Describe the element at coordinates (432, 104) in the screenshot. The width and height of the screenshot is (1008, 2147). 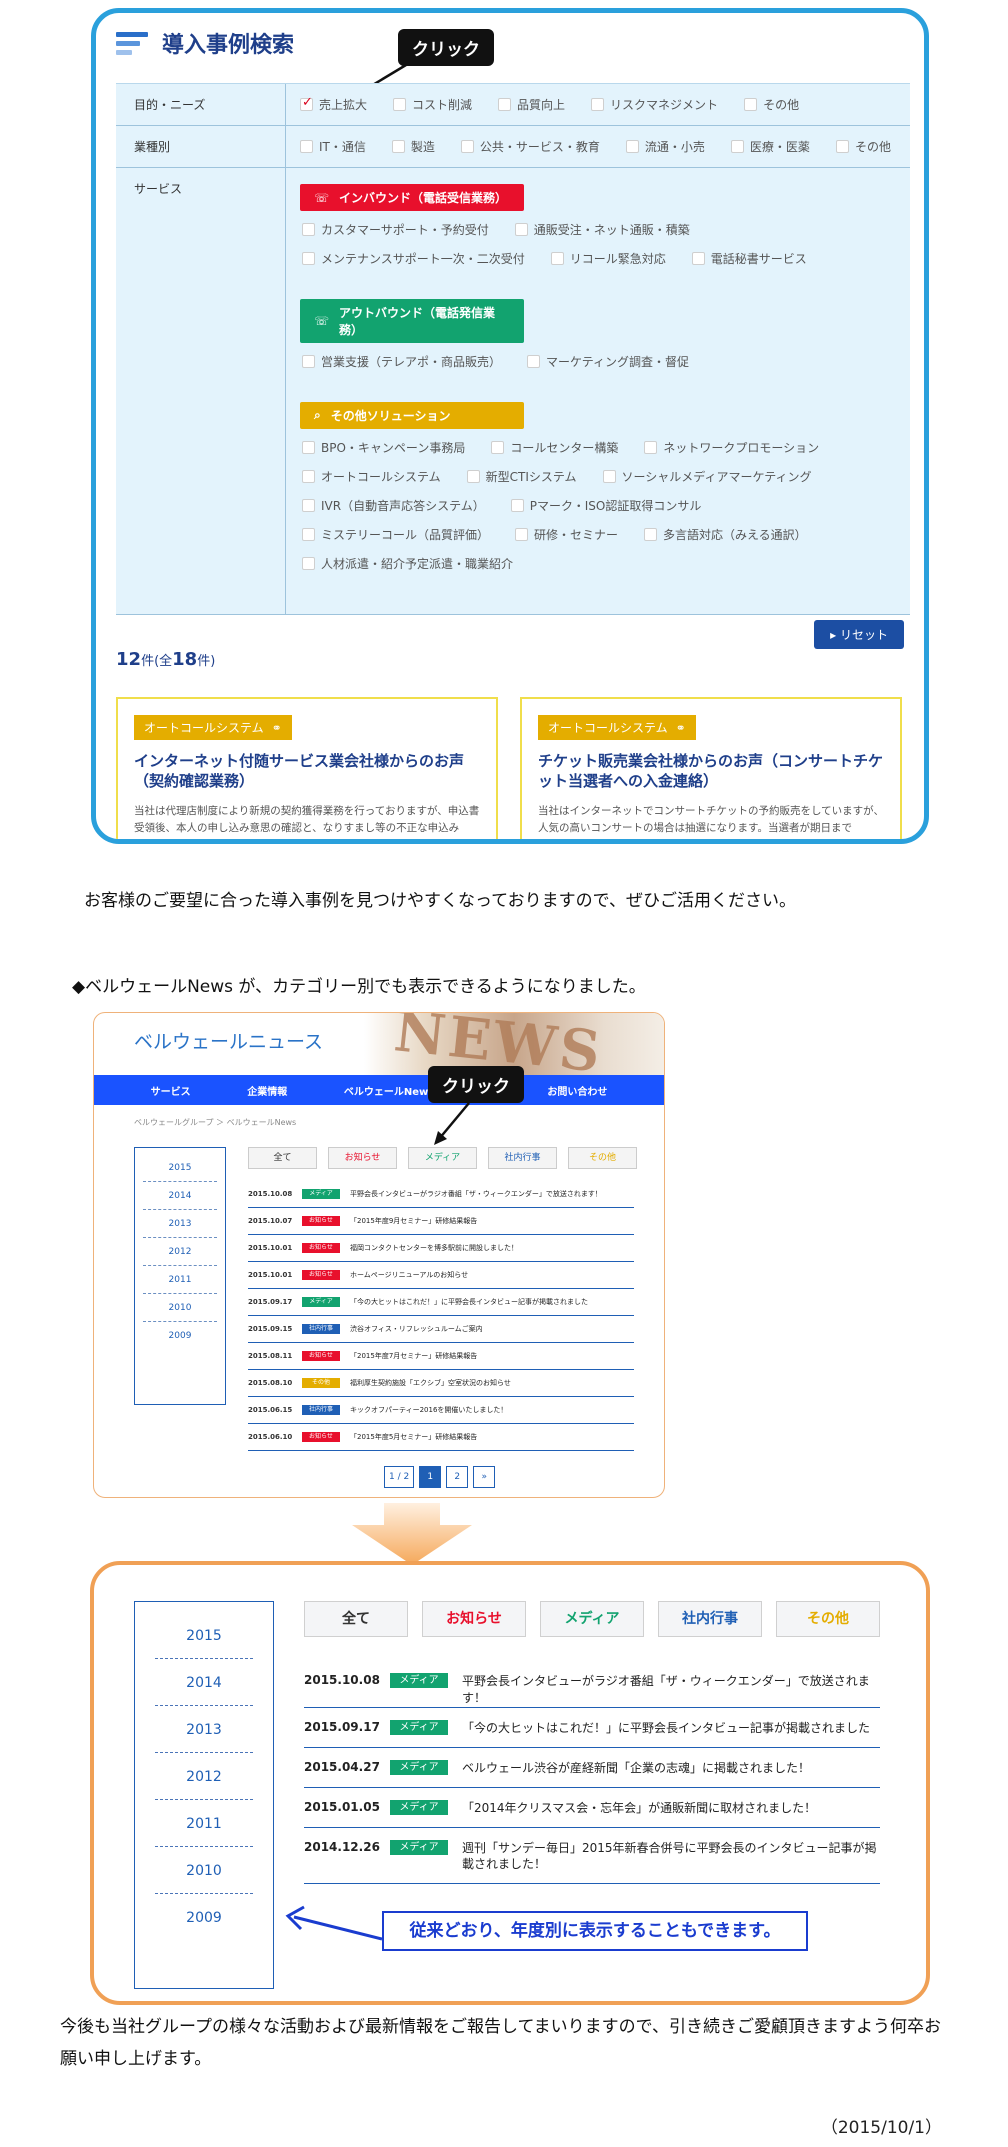
I see `filter-checkbox: コスト削減` at that location.